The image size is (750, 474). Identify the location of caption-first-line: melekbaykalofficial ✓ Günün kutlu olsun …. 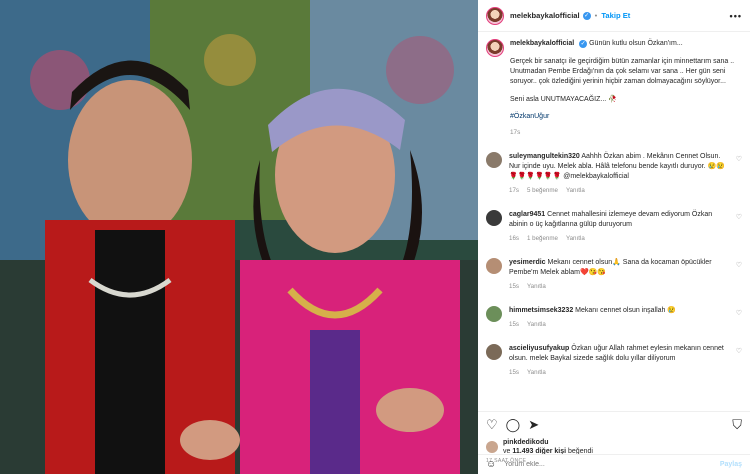
(626, 44).